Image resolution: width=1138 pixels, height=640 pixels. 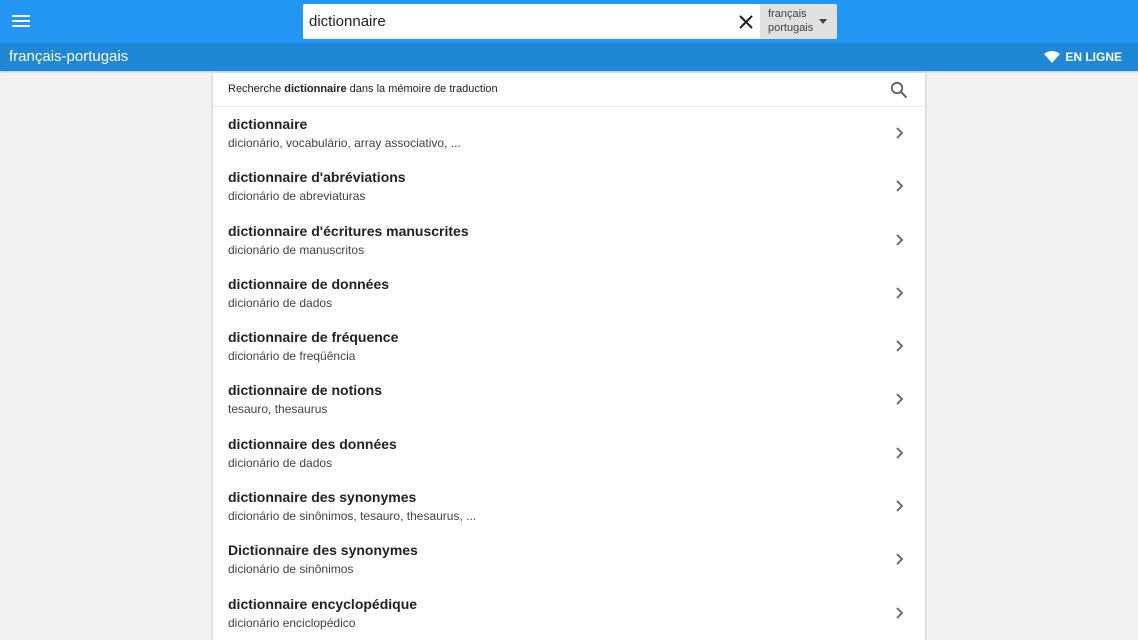 I want to click on search-box: français portugais, so click(x=570, y=21).